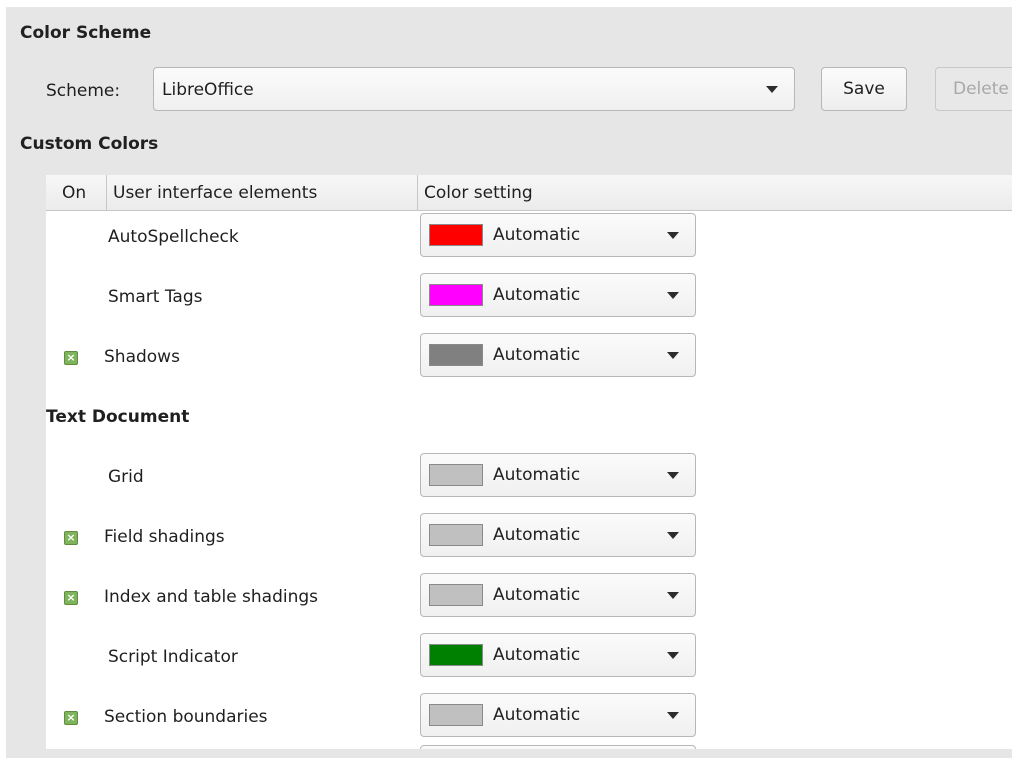 This screenshot has height=758, width=1012. What do you see at coordinates (86, 33) in the screenshot?
I see `color-scheme-heading: Color Scheme` at bounding box center [86, 33].